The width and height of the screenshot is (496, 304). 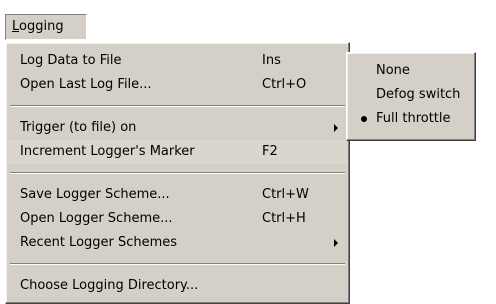 I want to click on menu-item-recent-logger-schemes: Recent Logger Schemes, so click(x=177, y=243).